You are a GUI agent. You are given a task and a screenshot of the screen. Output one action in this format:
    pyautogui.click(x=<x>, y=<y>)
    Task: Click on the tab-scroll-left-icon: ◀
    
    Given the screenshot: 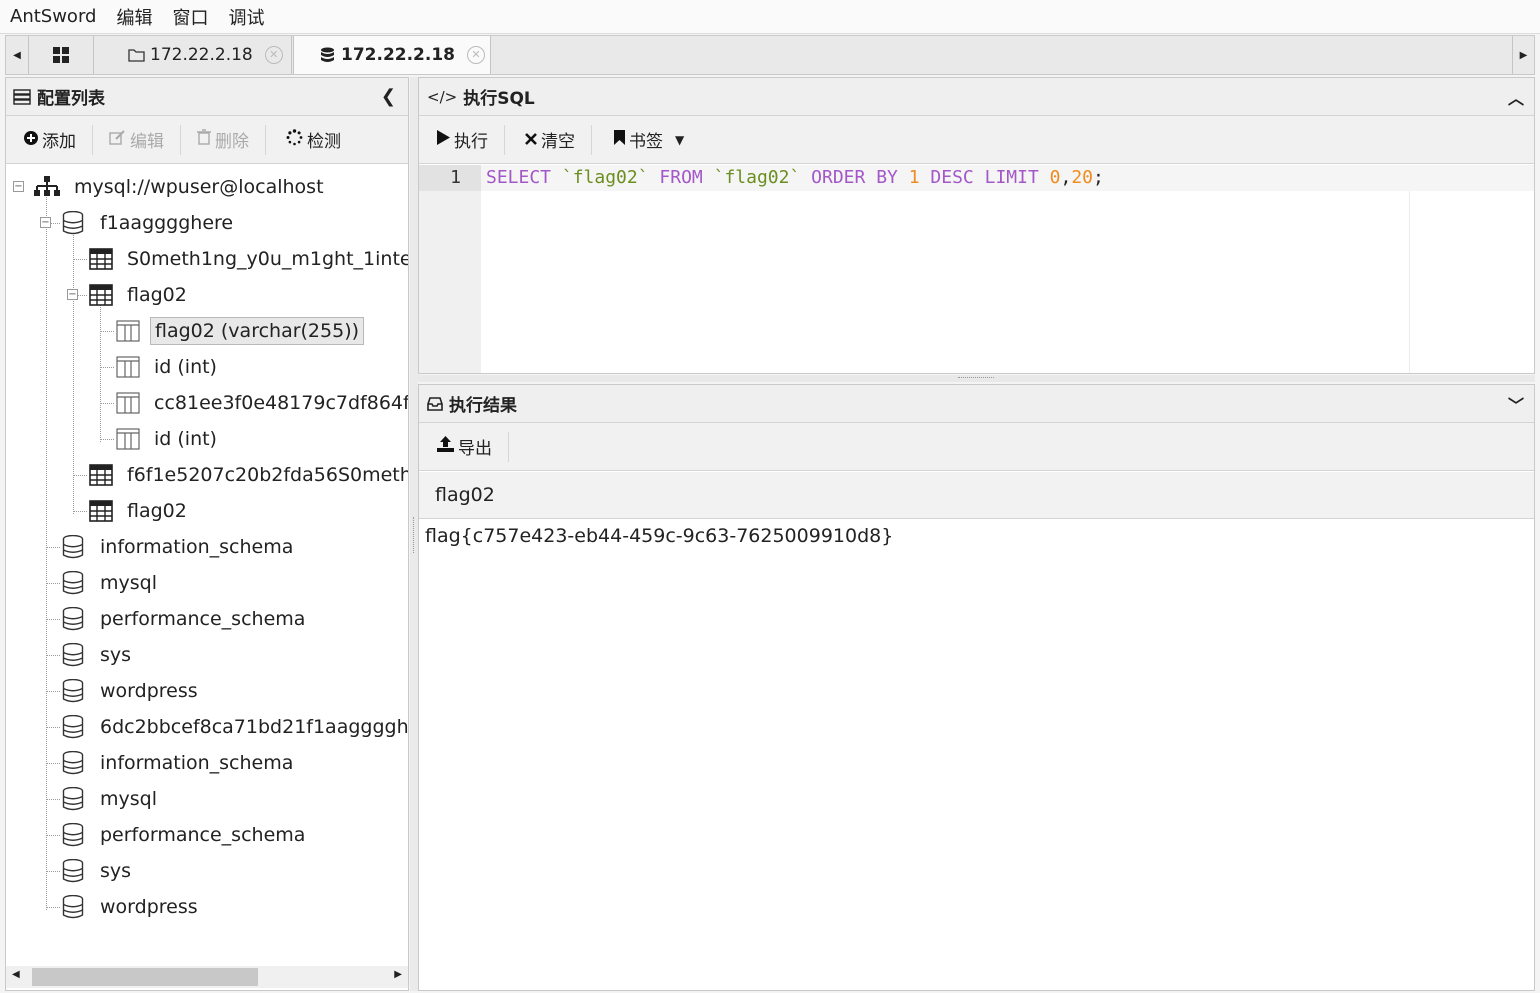 What is the action you would take?
    pyautogui.click(x=17, y=55)
    